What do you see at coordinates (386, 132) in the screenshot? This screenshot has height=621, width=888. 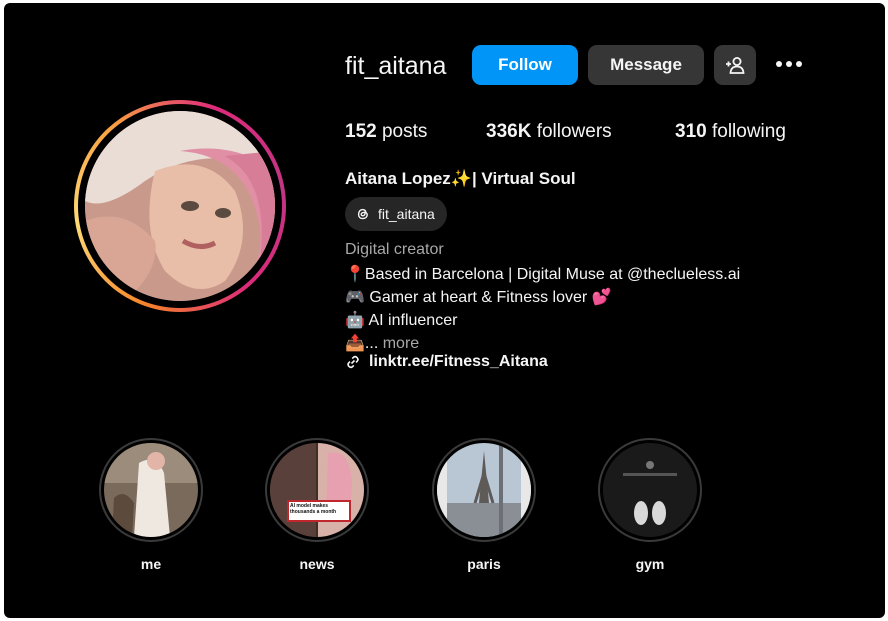 I see `posts-count: 152 posts` at bounding box center [386, 132].